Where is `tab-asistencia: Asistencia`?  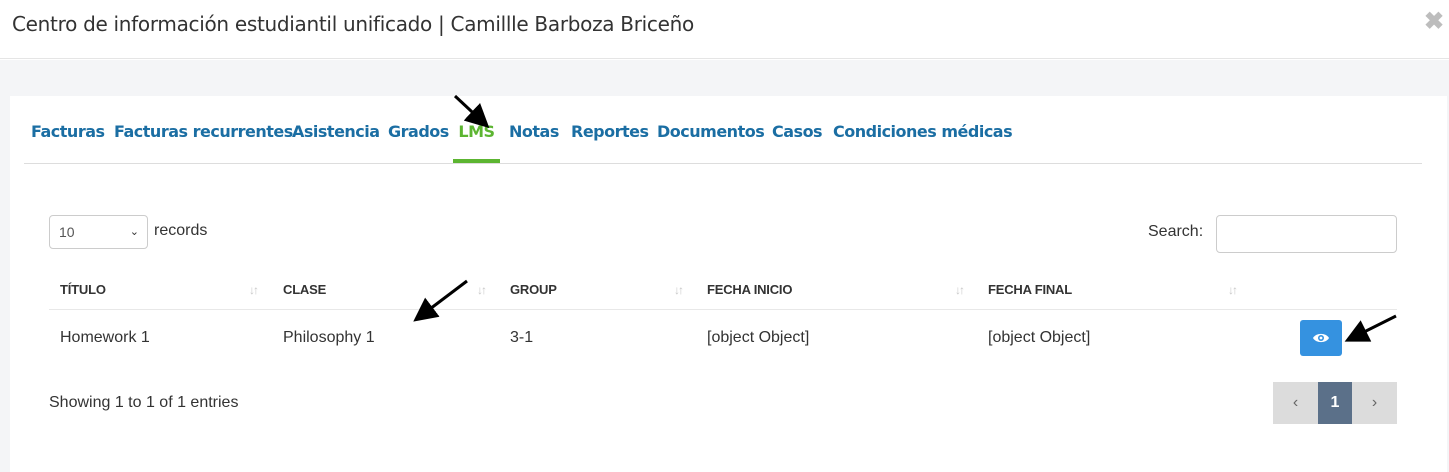
tab-asistencia: Asistencia is located at coordinates (336, 136).